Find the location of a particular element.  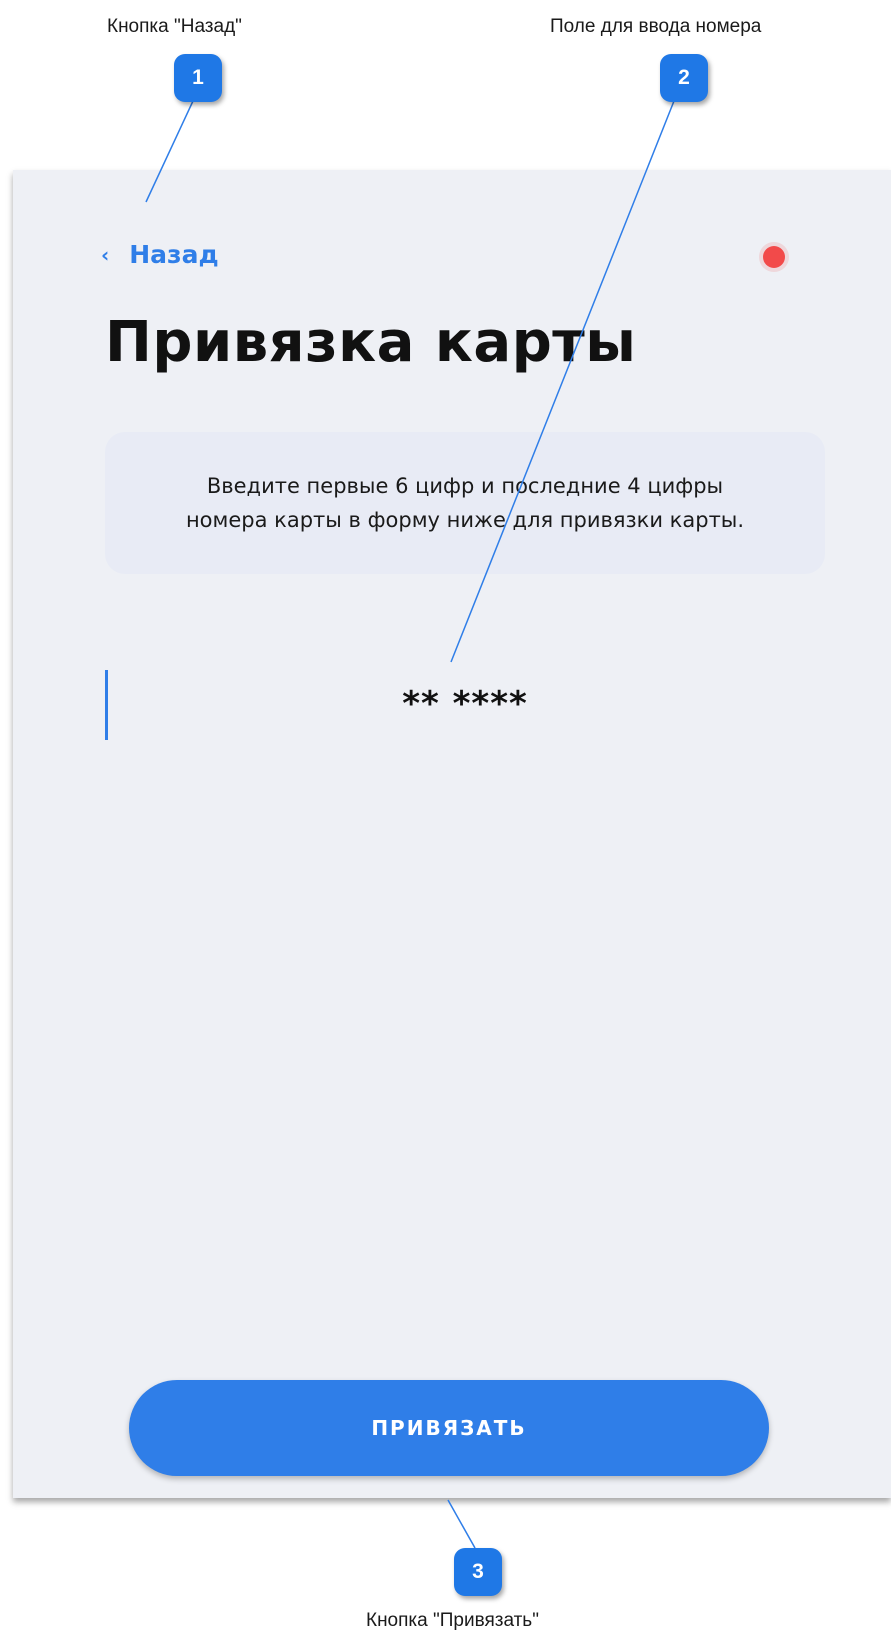

callout-label-input: Поле для ввода номера is located at coordinates (656, 26).